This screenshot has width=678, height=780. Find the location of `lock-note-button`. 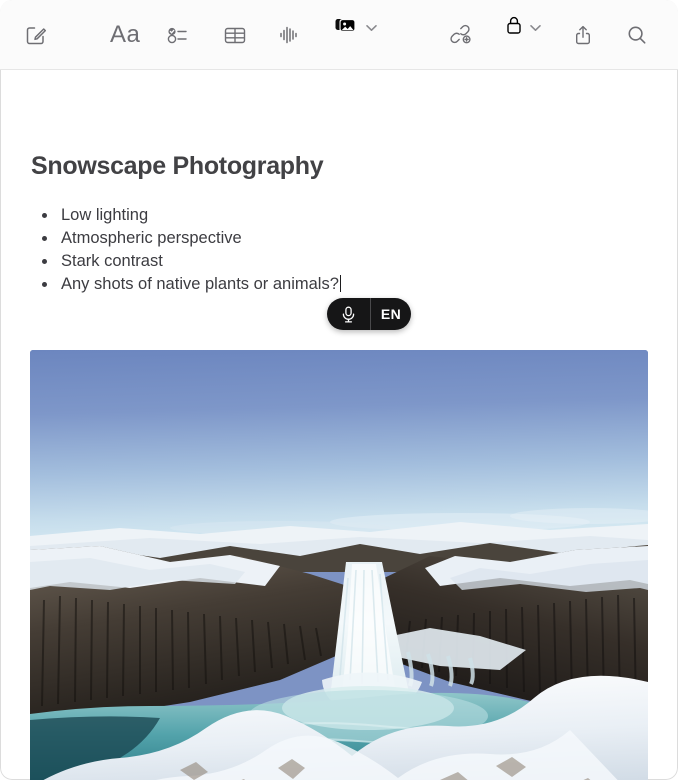

lock-note-button is located at coordinates (522, 27).